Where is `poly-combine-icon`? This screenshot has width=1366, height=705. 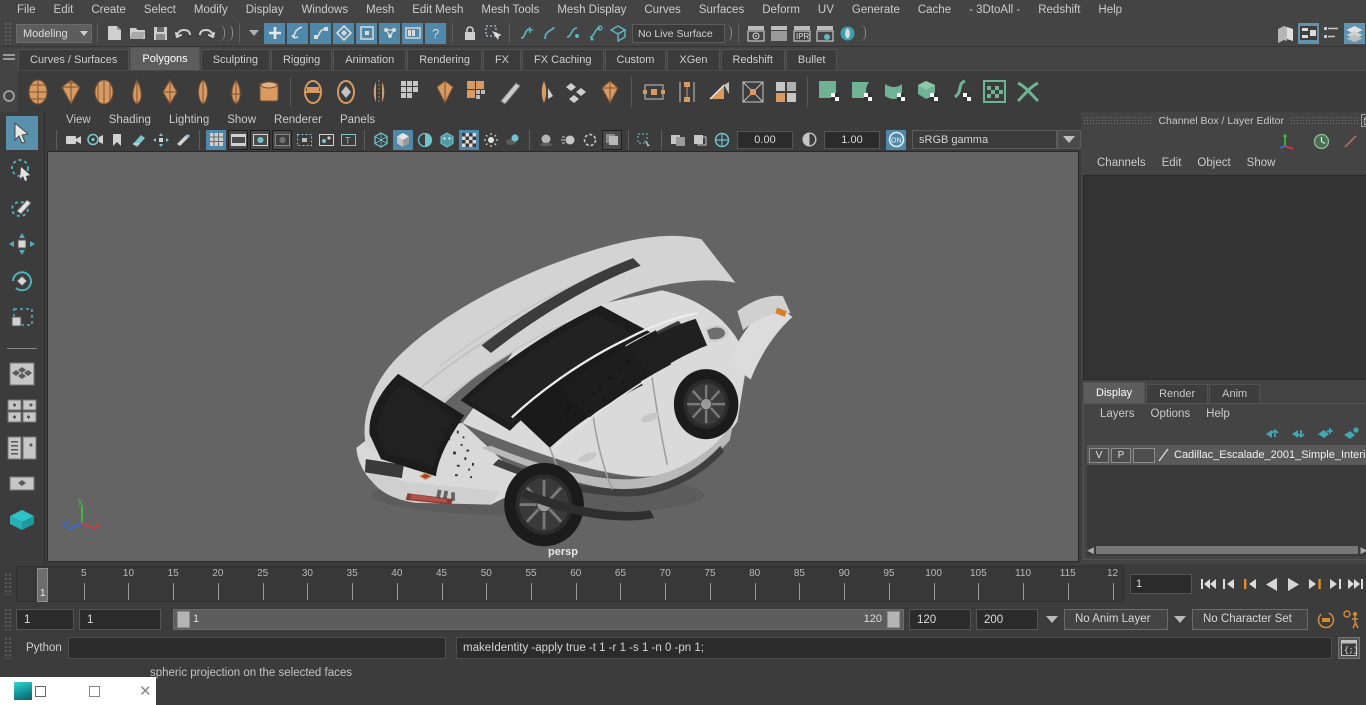
poly-combine-icon is located at coordinates (345, 92).